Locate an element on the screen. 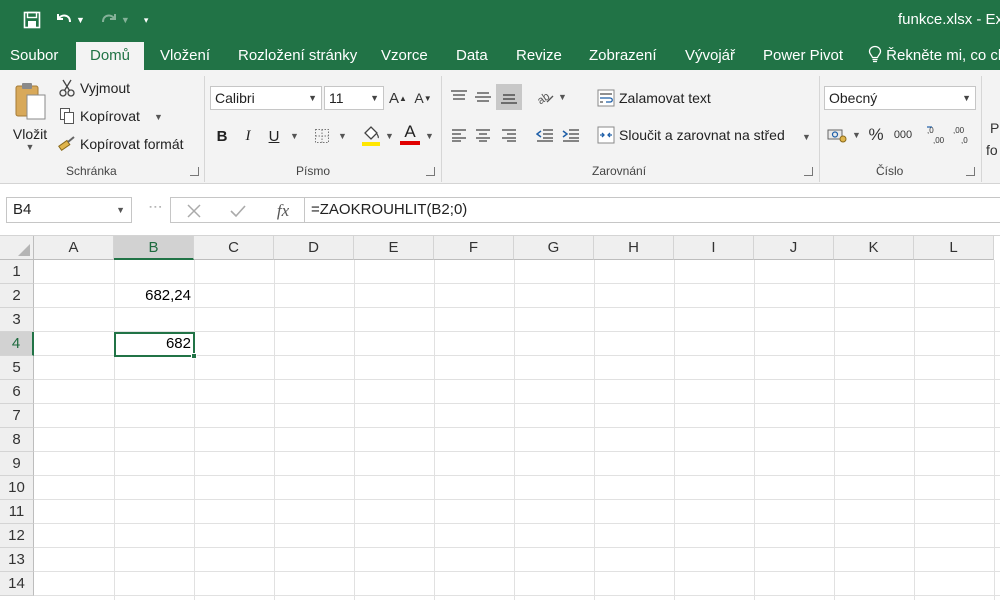 The image size is (1000, 600). row-header-10: 10 is located at coordinates (17, 488).